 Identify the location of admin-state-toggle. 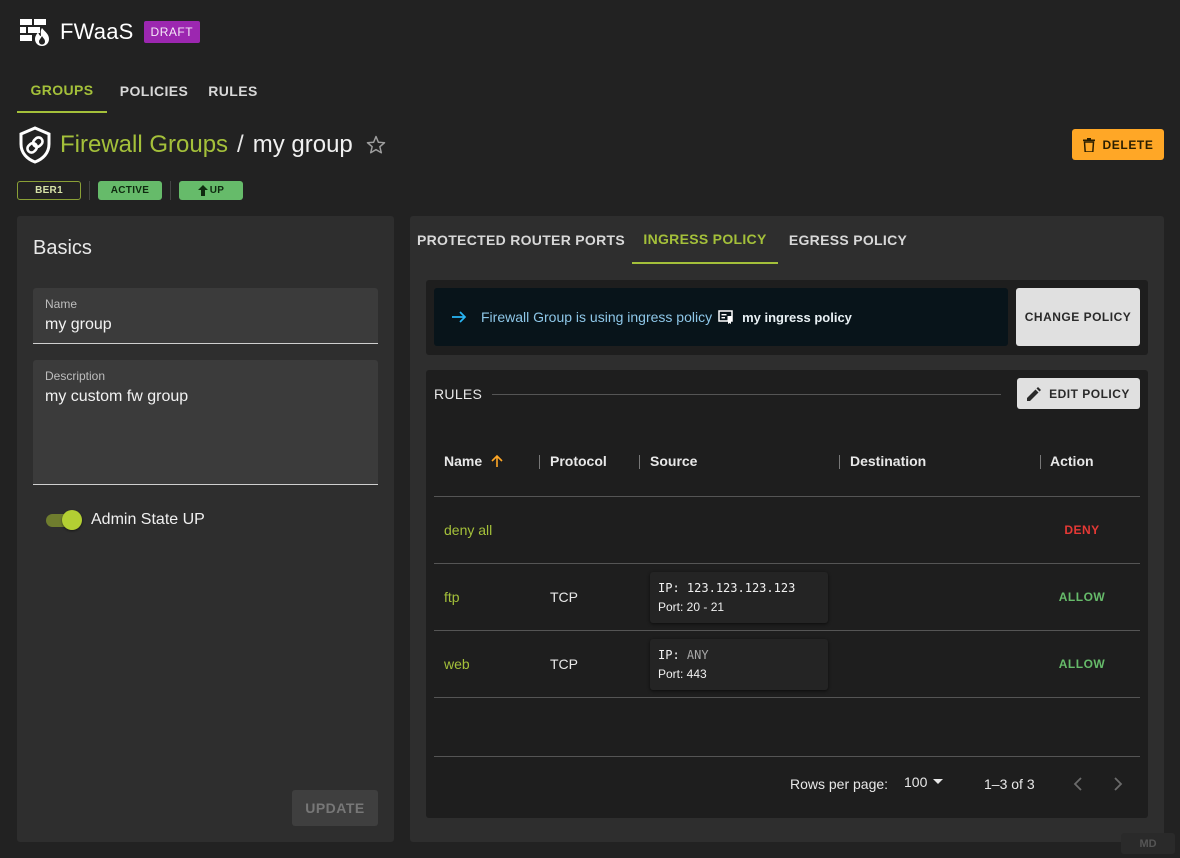
(64, 520).